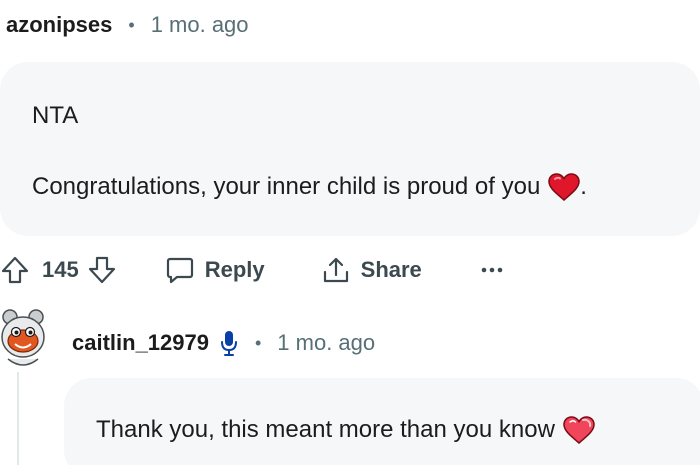  Describe the element at coordinates (335, 270) in the screenshot. I see `share-icon` at that location.